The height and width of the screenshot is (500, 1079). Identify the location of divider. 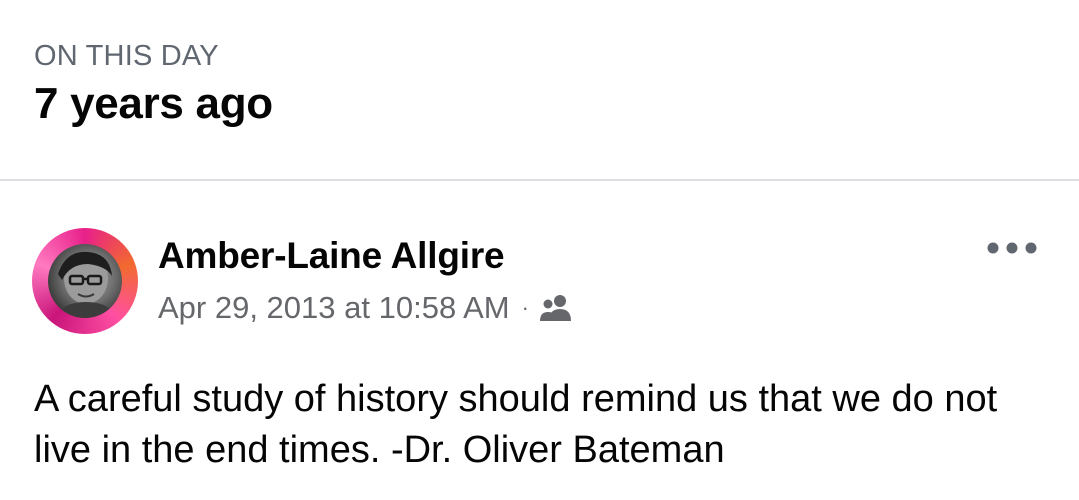
(539, 180).